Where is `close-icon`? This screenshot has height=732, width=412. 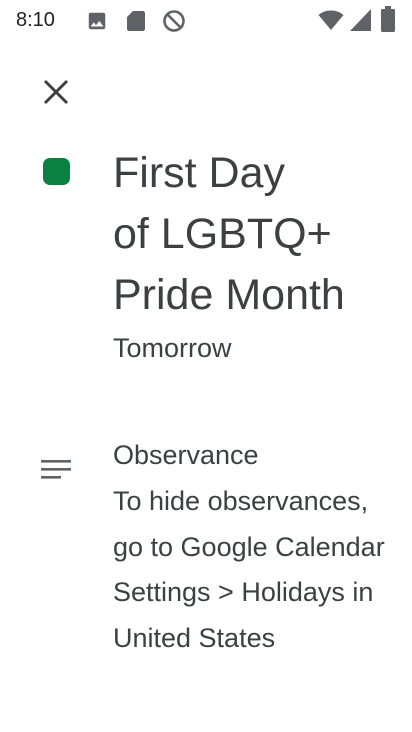
close-icon is located at coordinates (56, 92).